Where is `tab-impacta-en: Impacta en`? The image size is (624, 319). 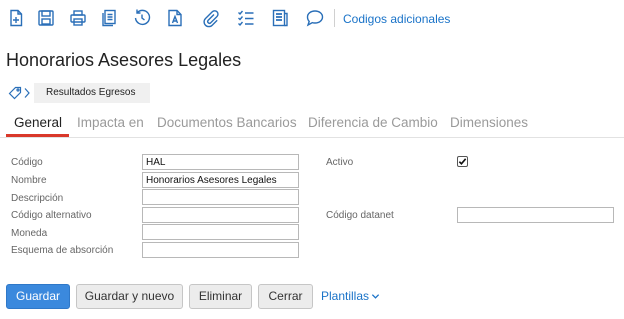 tab-impacta-en: Impacta en is located at coordinates (110, 122).